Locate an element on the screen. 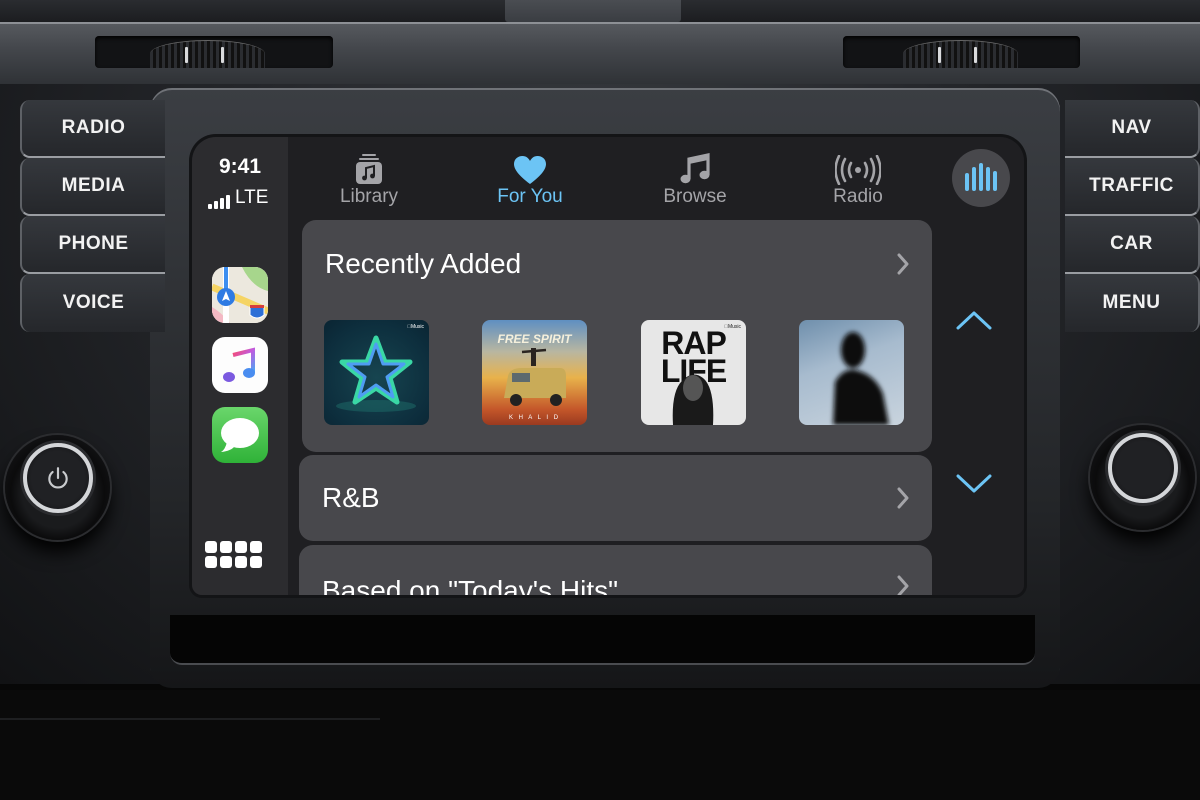 The height and width of the screenshot is (800, 1200). tab-browse: Browse is located at coordinates (695, 179).